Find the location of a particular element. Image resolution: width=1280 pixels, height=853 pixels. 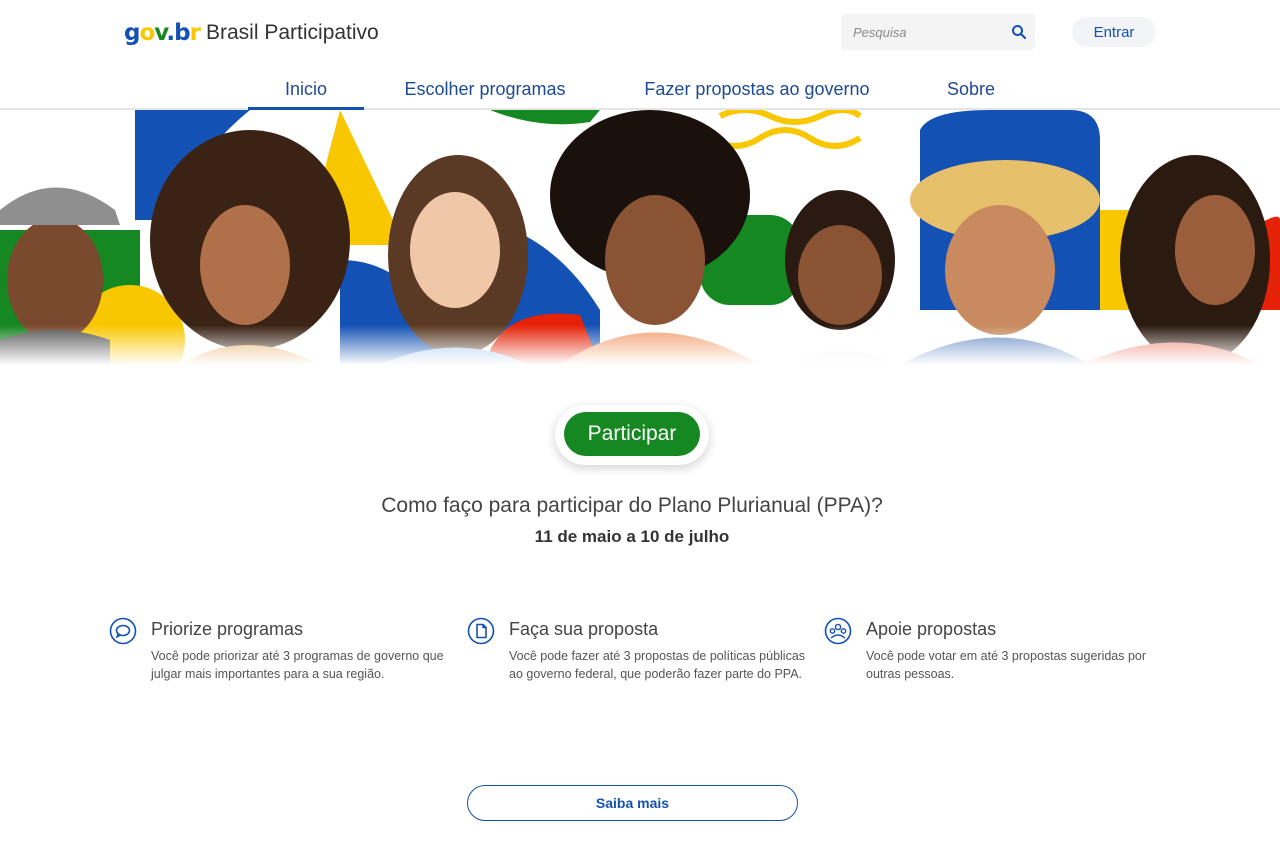

feature-title: Apoie propostas is located at coordinates (931, 629).